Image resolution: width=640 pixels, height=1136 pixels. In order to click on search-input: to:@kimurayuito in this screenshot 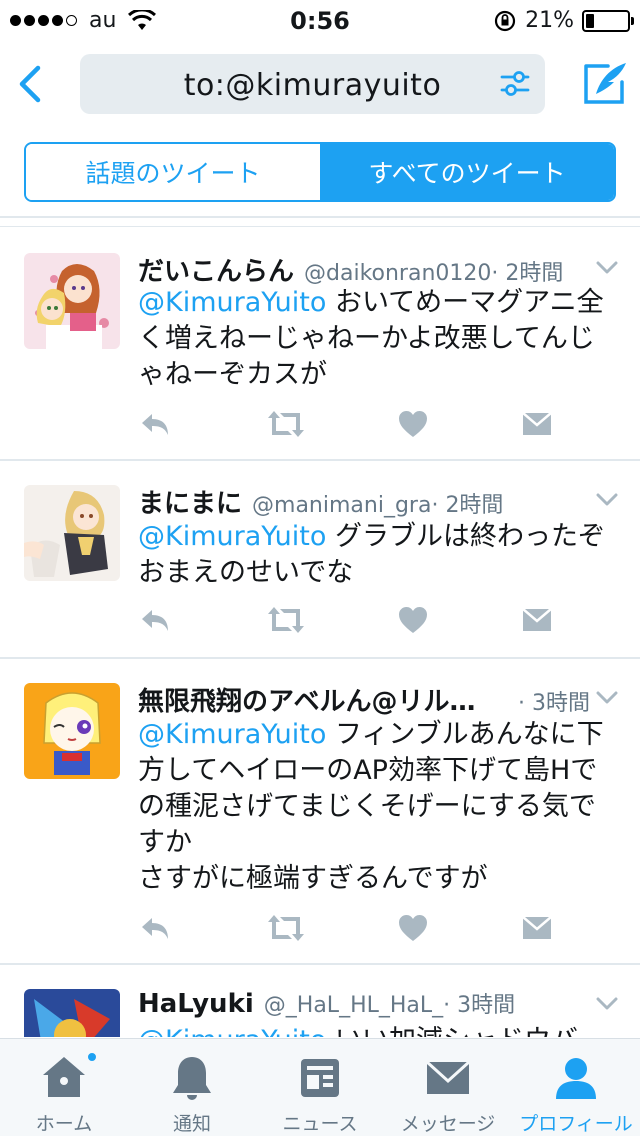, I will do `click(312, 84)`.